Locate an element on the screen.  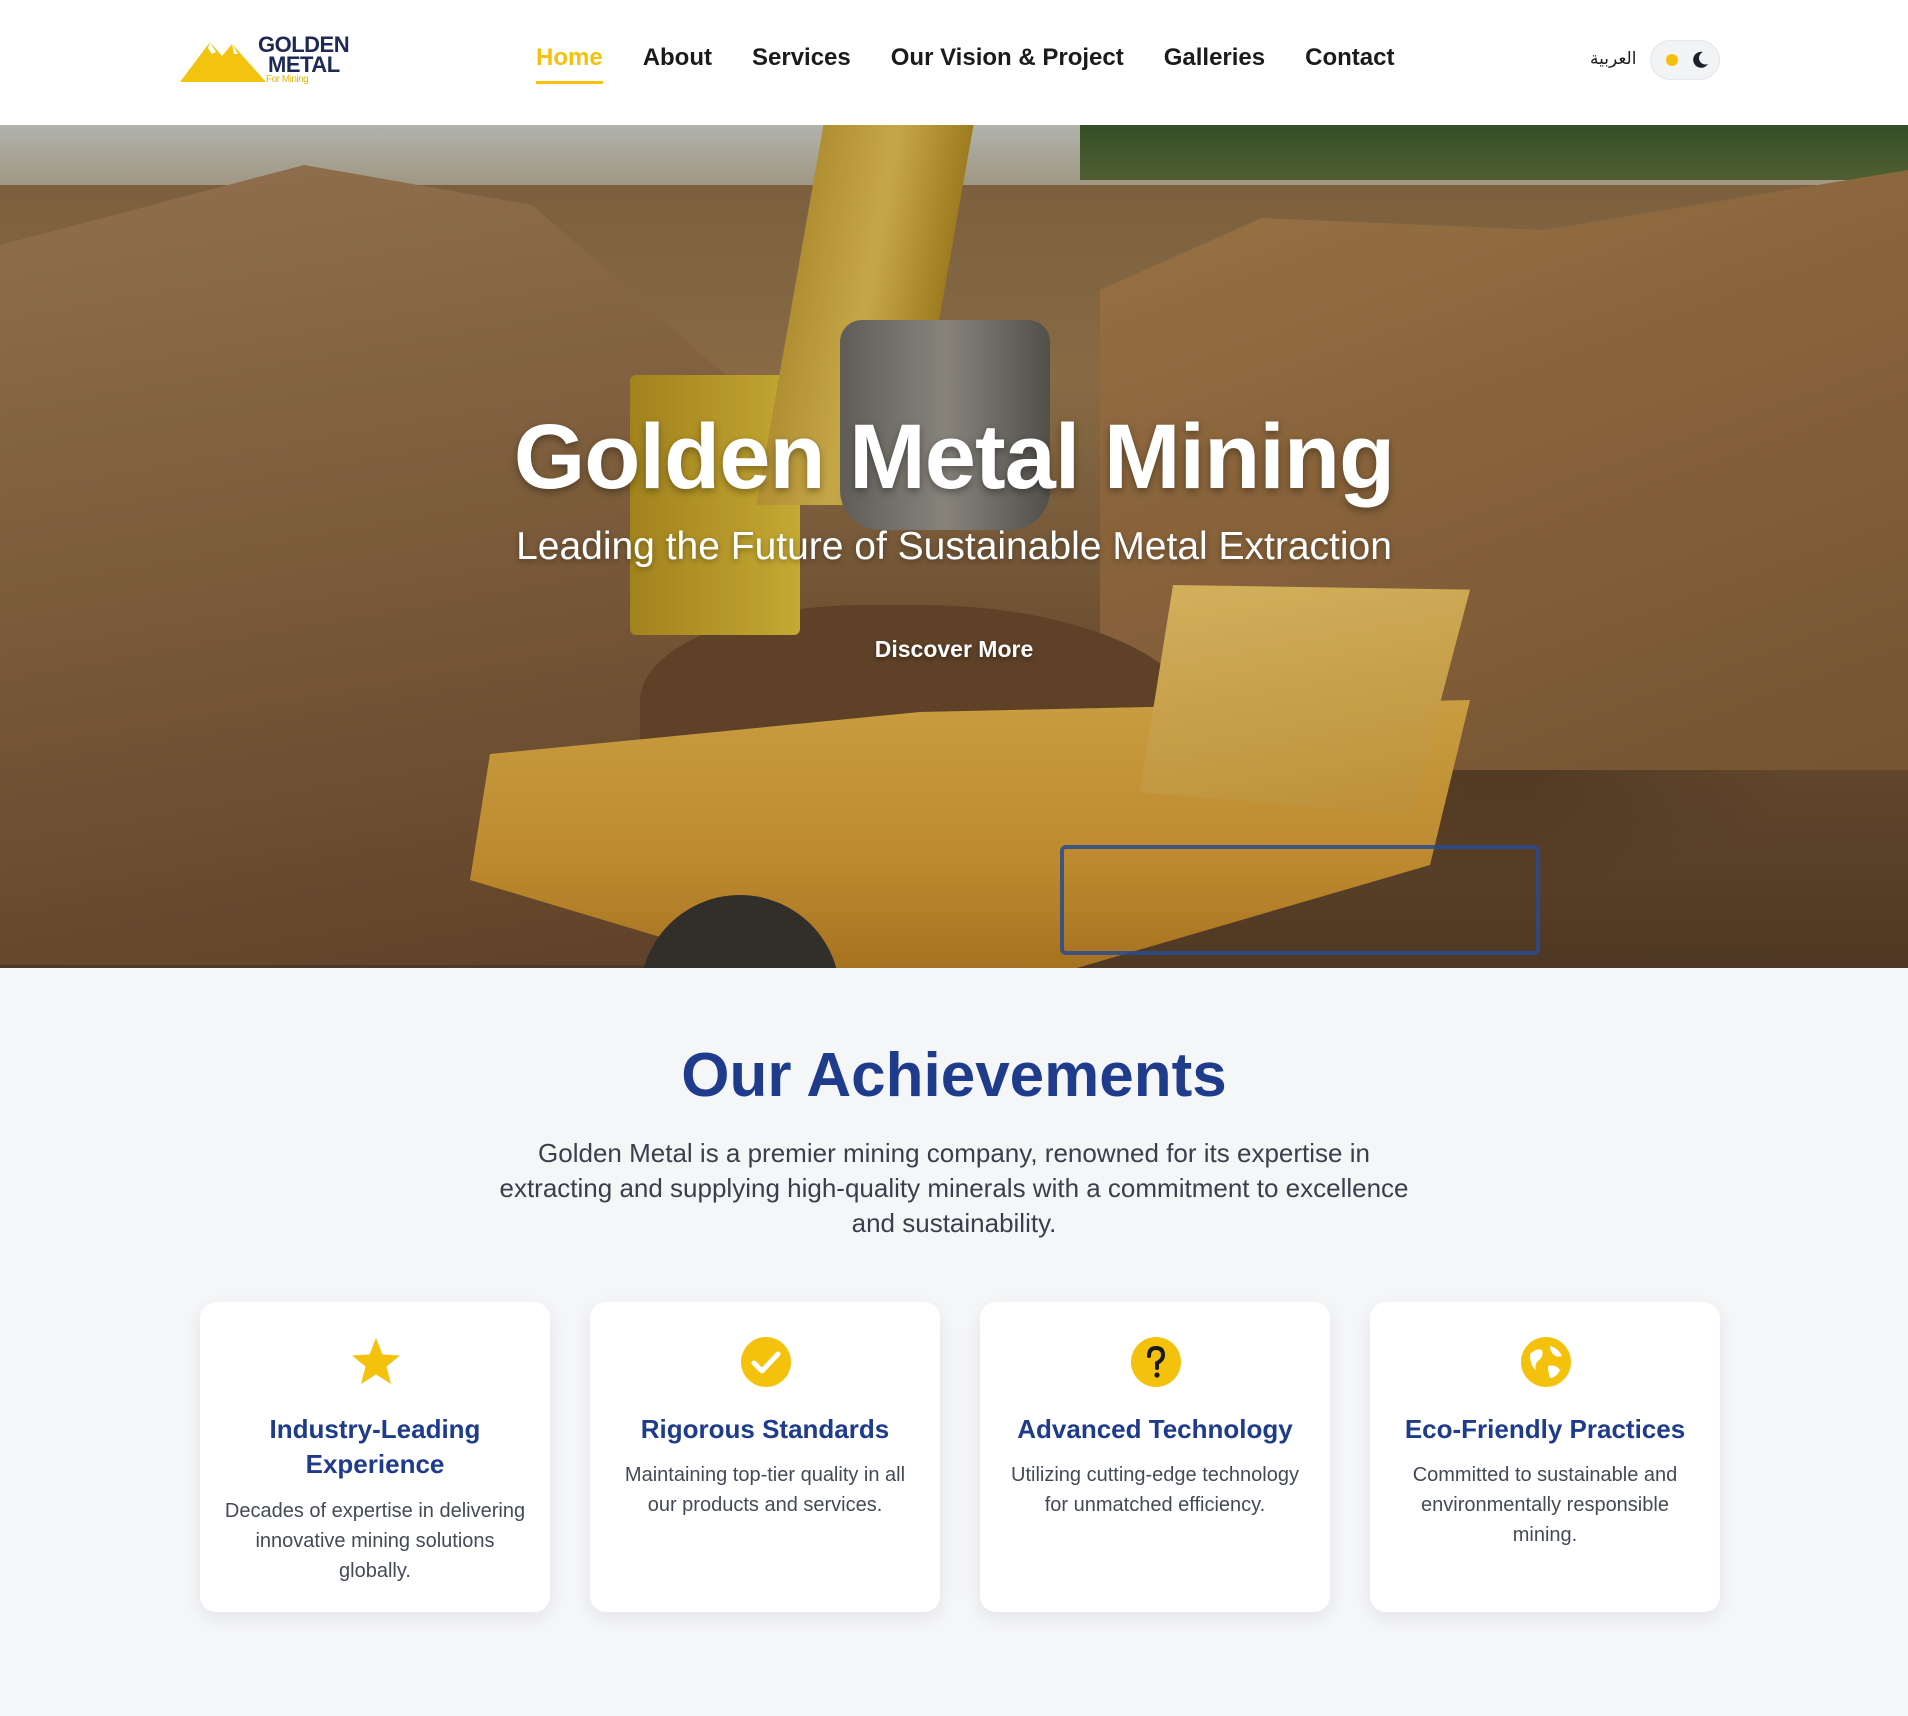
question-circle-icon is located at coordinates (1156, 1362).